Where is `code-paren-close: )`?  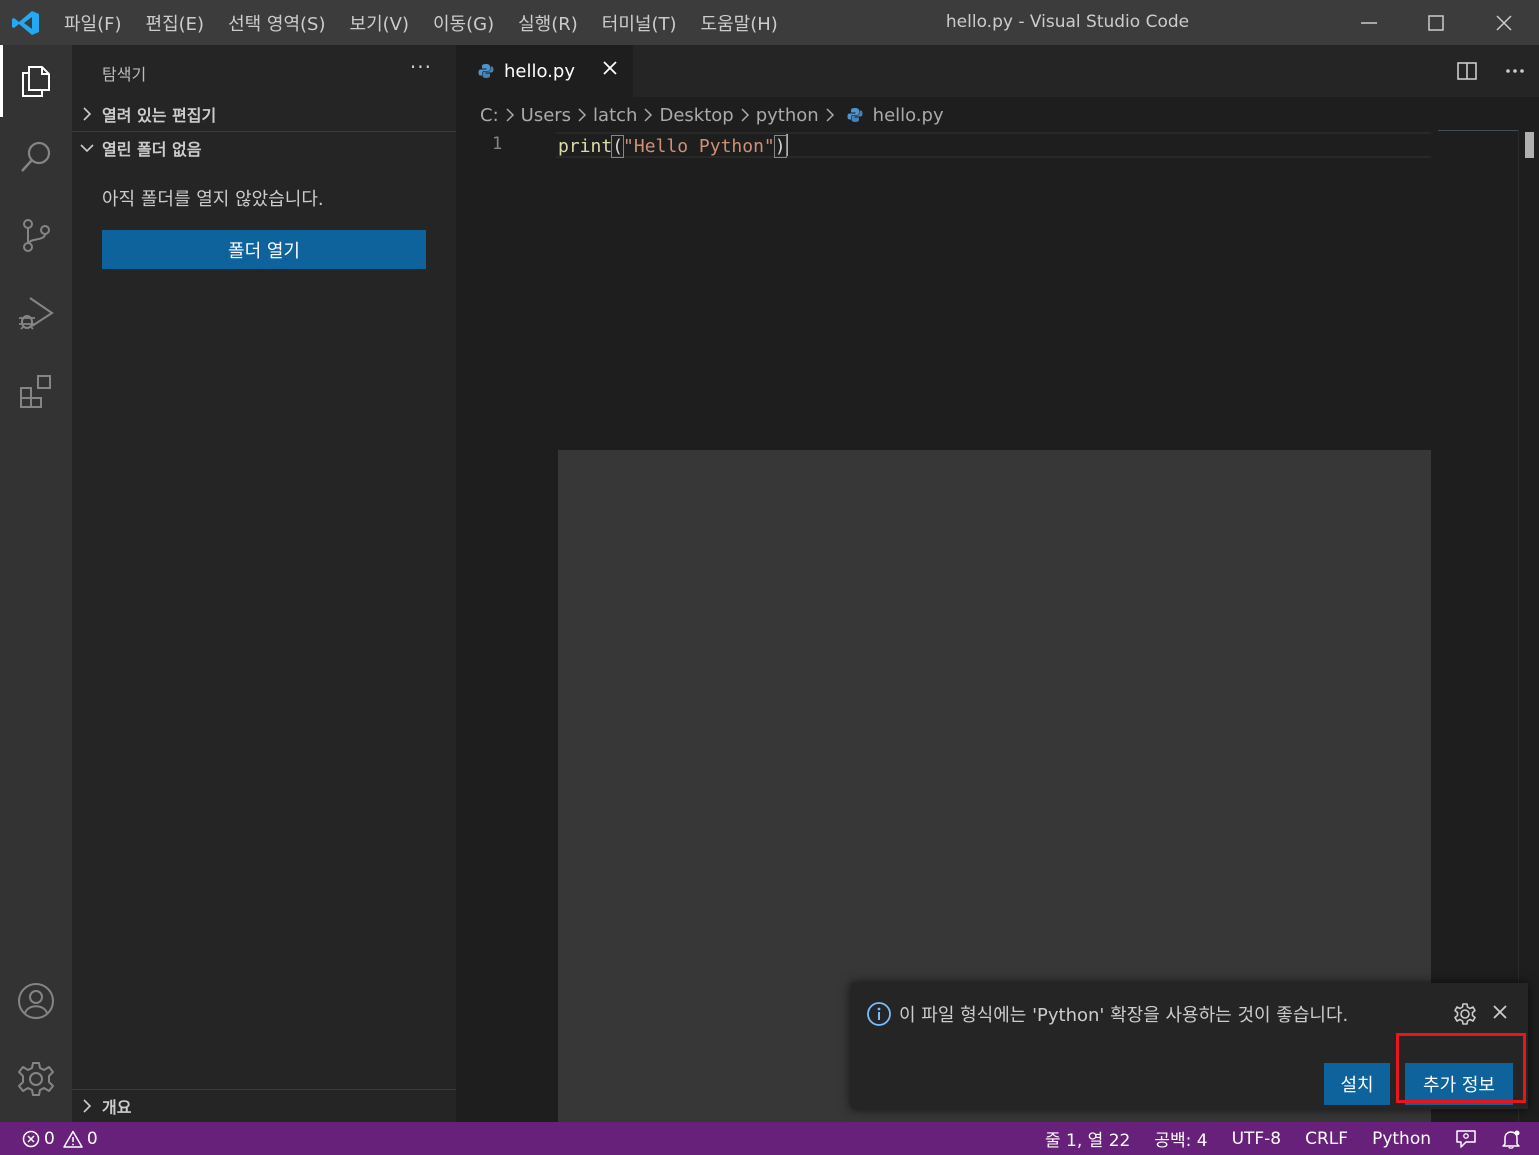
code-paren-close: ) is located at coordinates (780, 146).